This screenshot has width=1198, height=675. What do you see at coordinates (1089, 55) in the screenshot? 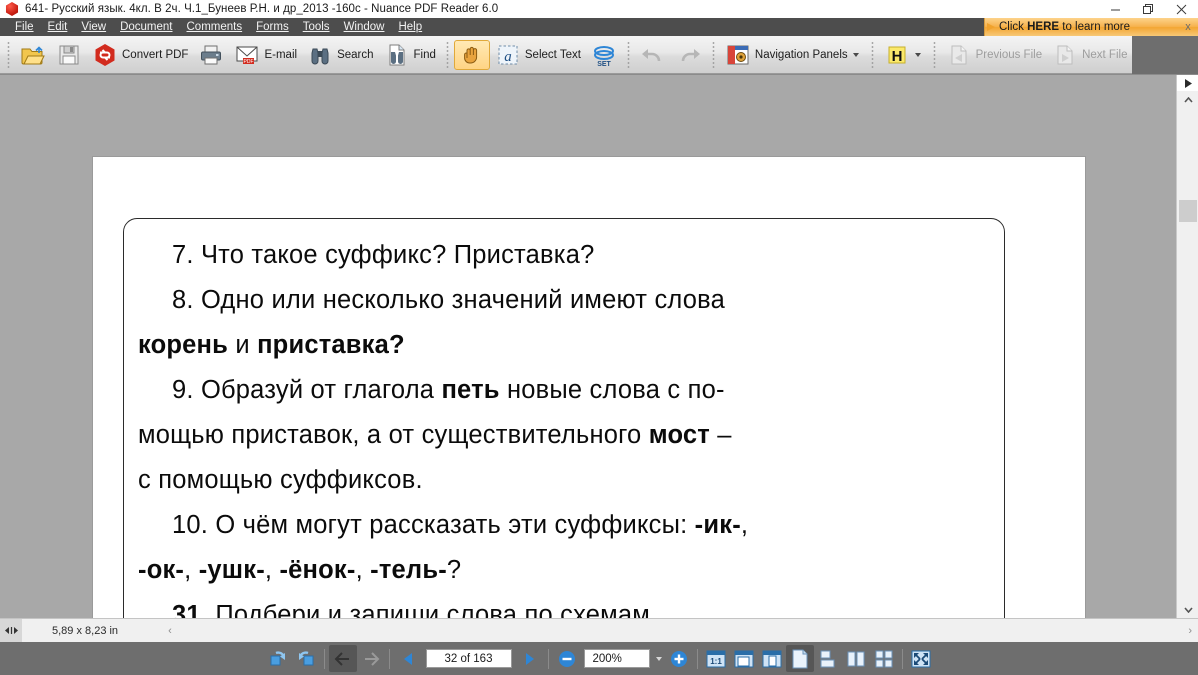
I see `next-file-button: Next File` at bounding box center [1089, 55].